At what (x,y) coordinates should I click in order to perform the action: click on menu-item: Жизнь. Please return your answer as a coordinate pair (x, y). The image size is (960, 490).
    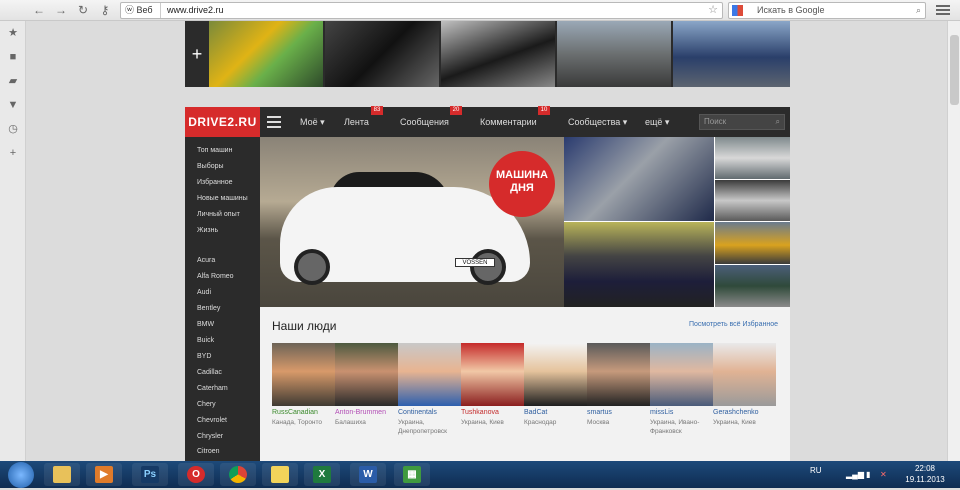
    Looking at the image, I should click on (207, 230).